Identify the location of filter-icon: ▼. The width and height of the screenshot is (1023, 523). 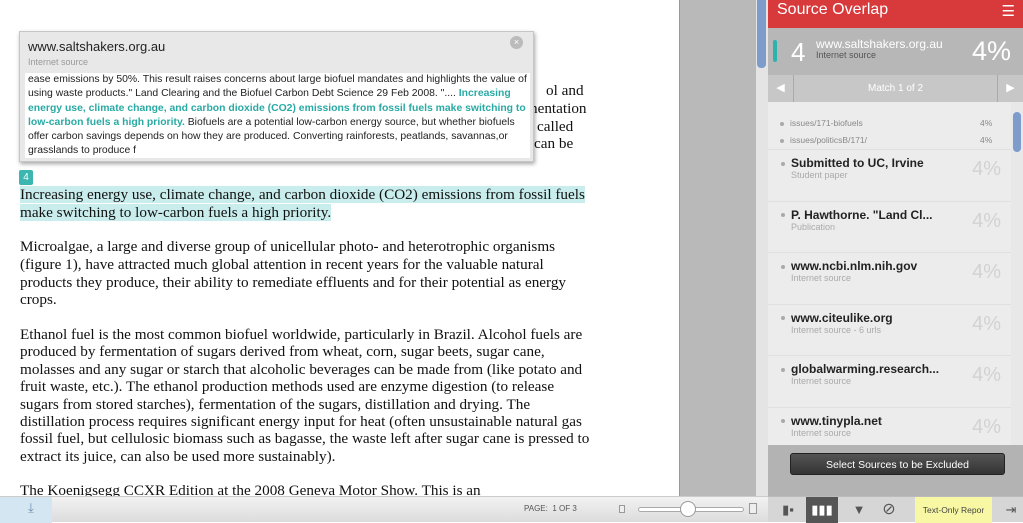
(859, 510).